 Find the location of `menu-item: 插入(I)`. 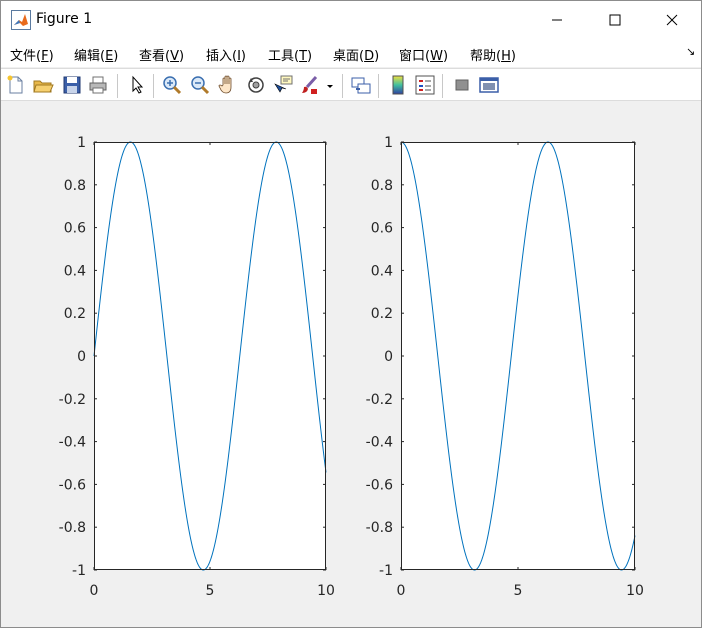

menu-item: 插入(I) is located at coordinates (226, 54).